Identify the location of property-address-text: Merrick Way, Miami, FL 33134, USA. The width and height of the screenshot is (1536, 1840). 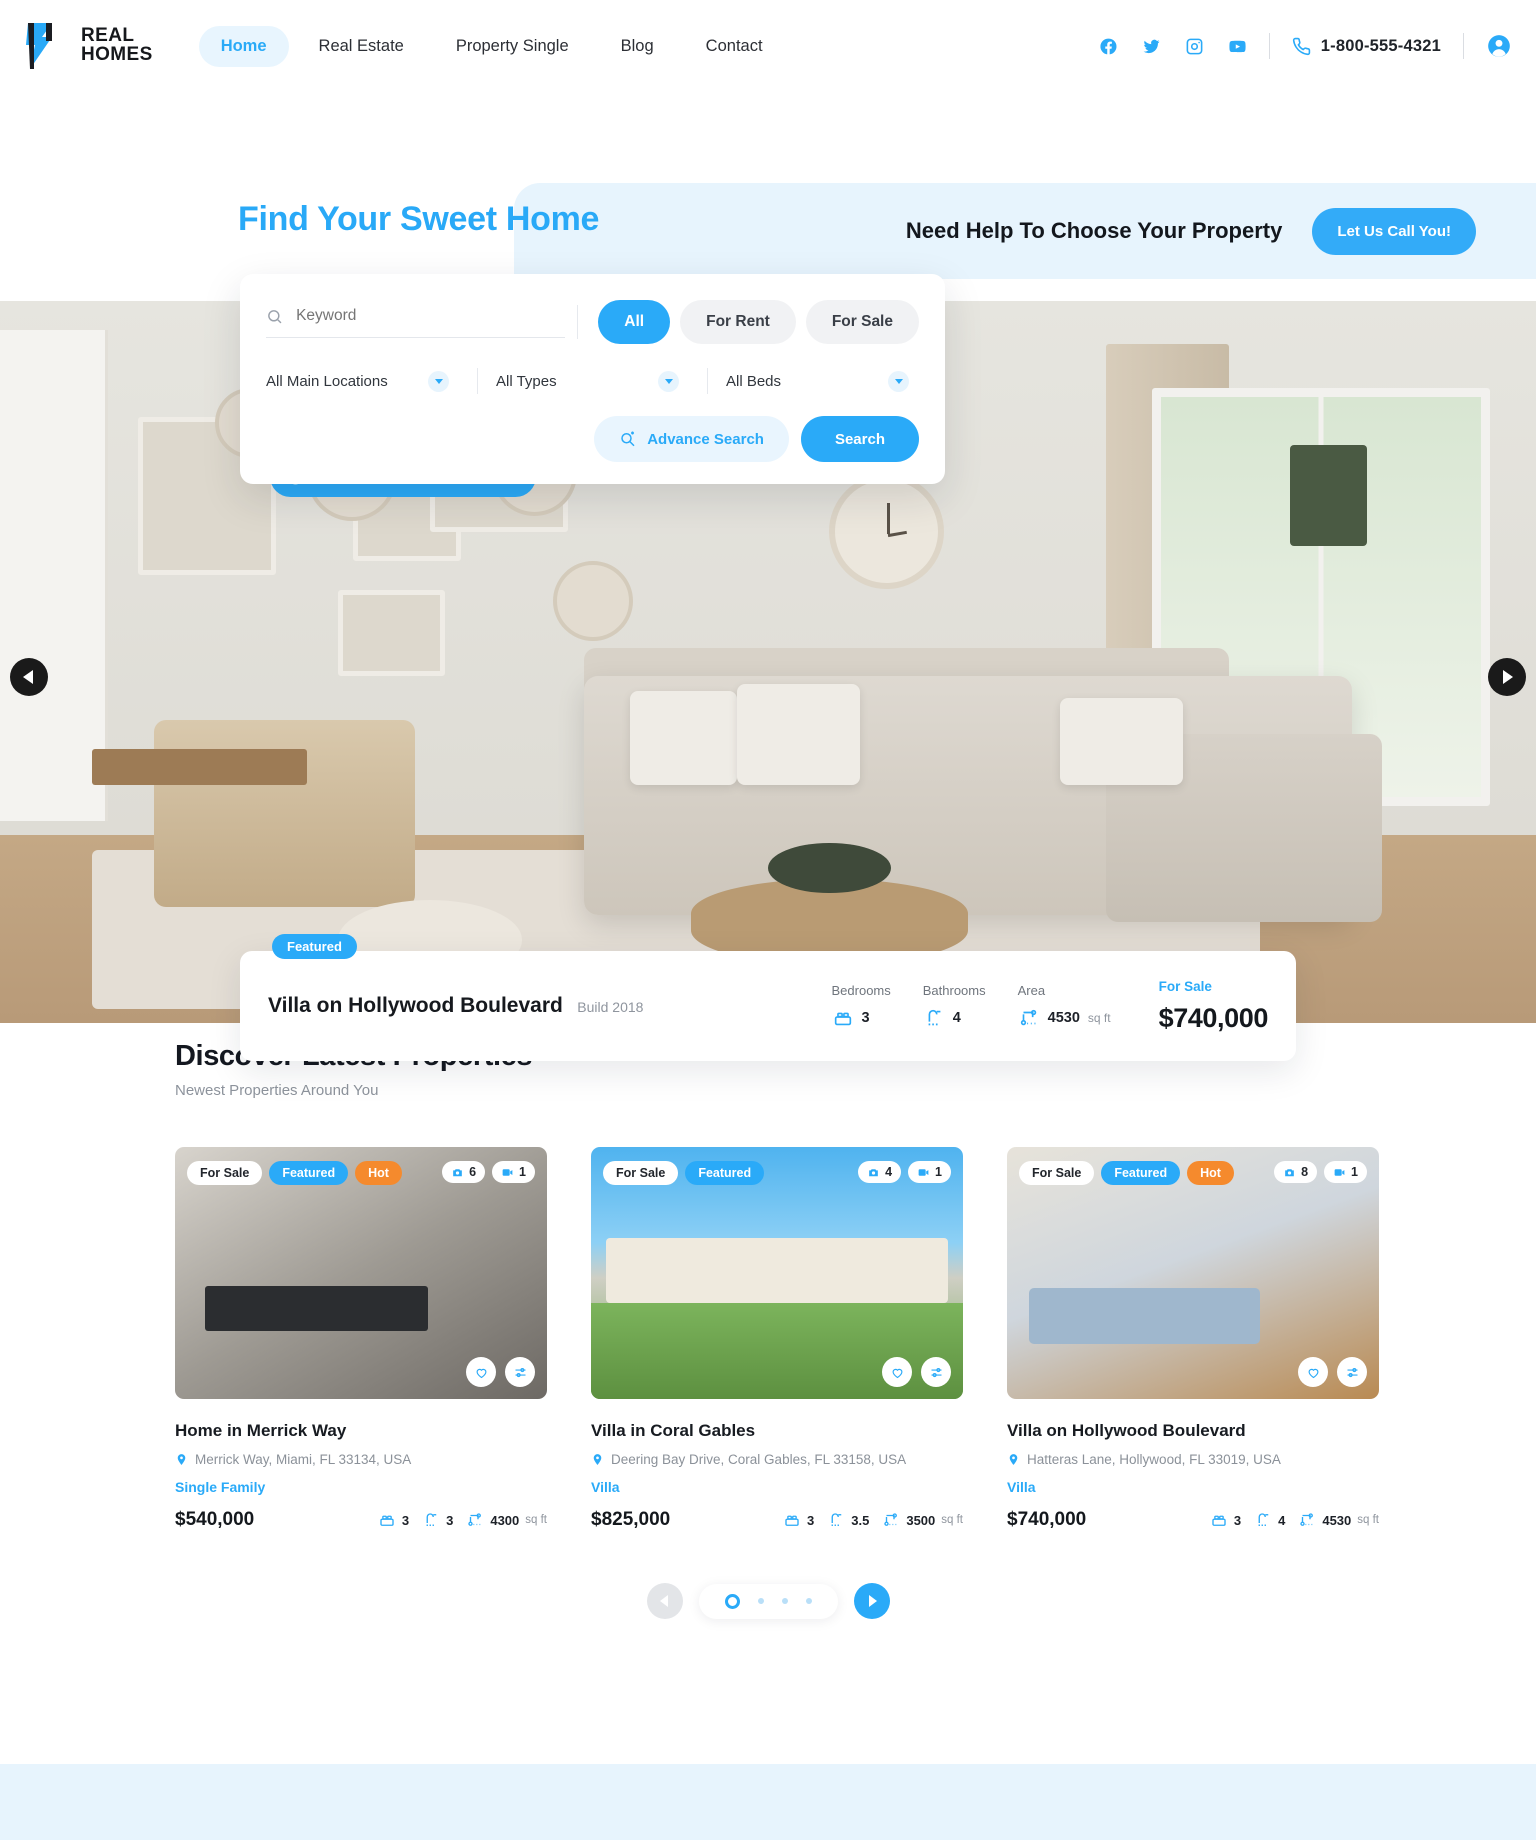
(303, 1459).